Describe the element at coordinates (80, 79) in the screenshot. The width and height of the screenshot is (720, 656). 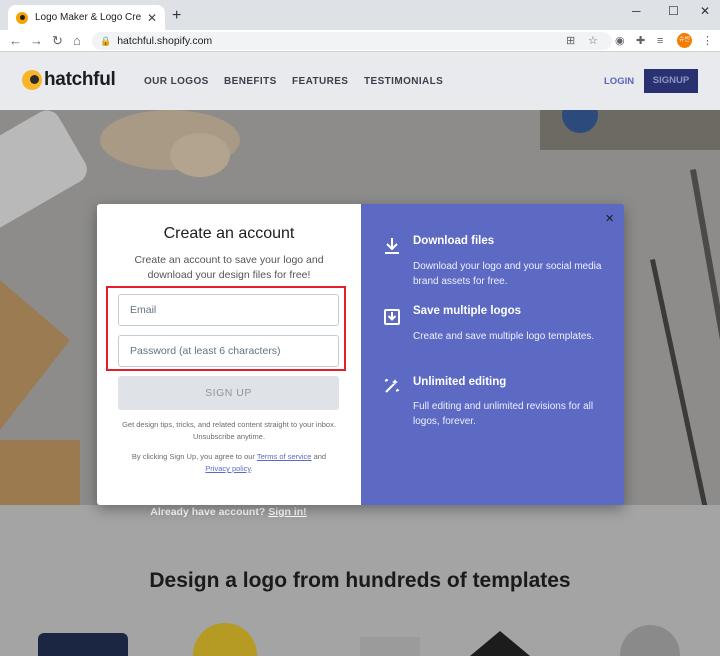
I see `logo-text: hatchful` at that location.